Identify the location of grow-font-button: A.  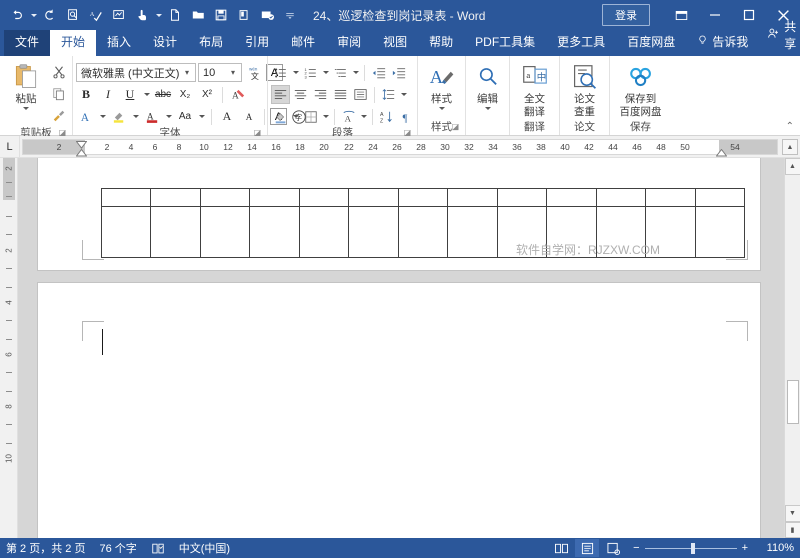
(227, 116).